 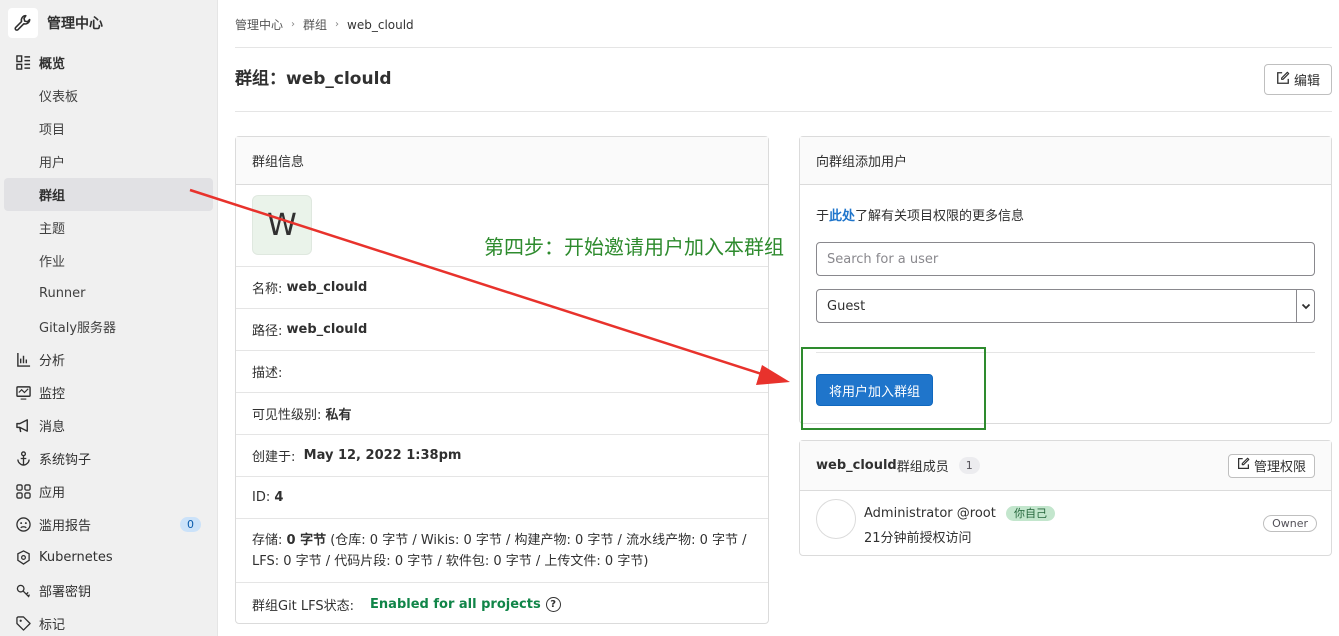 What do you see at coordinates (502, 288) in the screenshot?
I see `group-name-row: 名称: web_clould` at bounding box center [502, 288].